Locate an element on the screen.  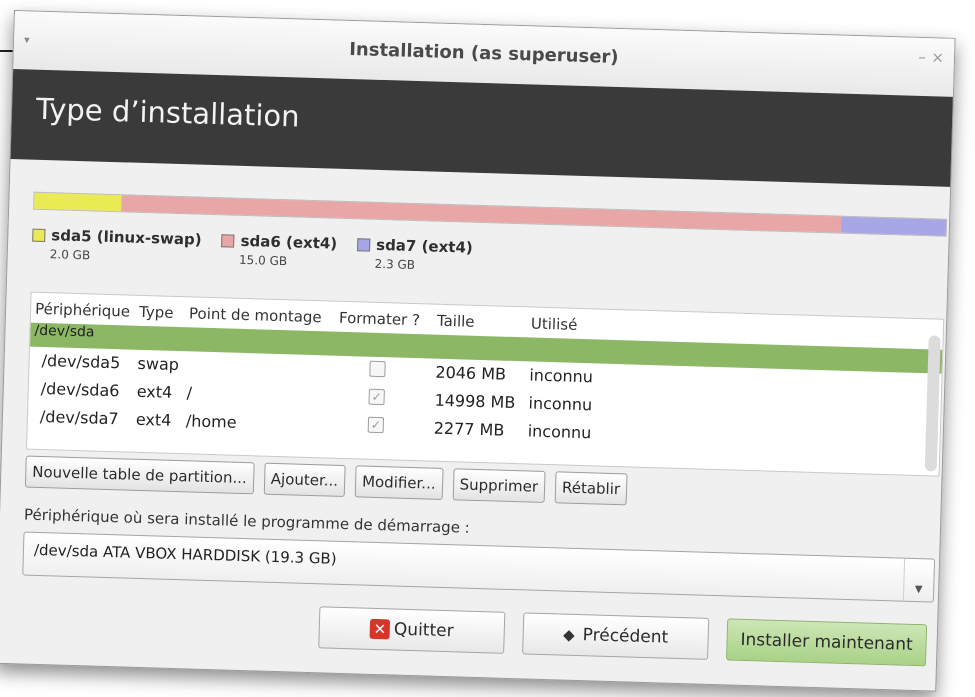
size-cell: 14998 MB is located at coordinates (475, 401).